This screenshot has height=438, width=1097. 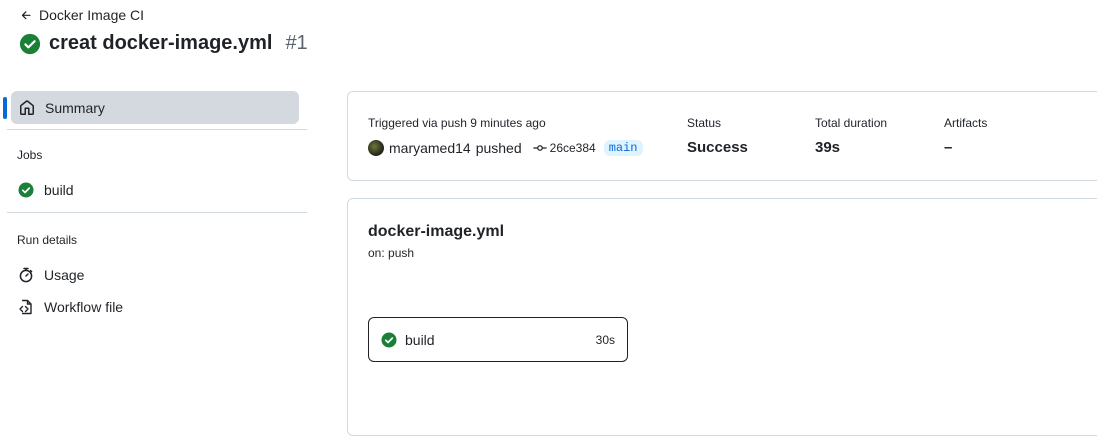 I want to click on trigger-details: maryamed14 pushed 26ce384 main, so click(x=505, y=148).